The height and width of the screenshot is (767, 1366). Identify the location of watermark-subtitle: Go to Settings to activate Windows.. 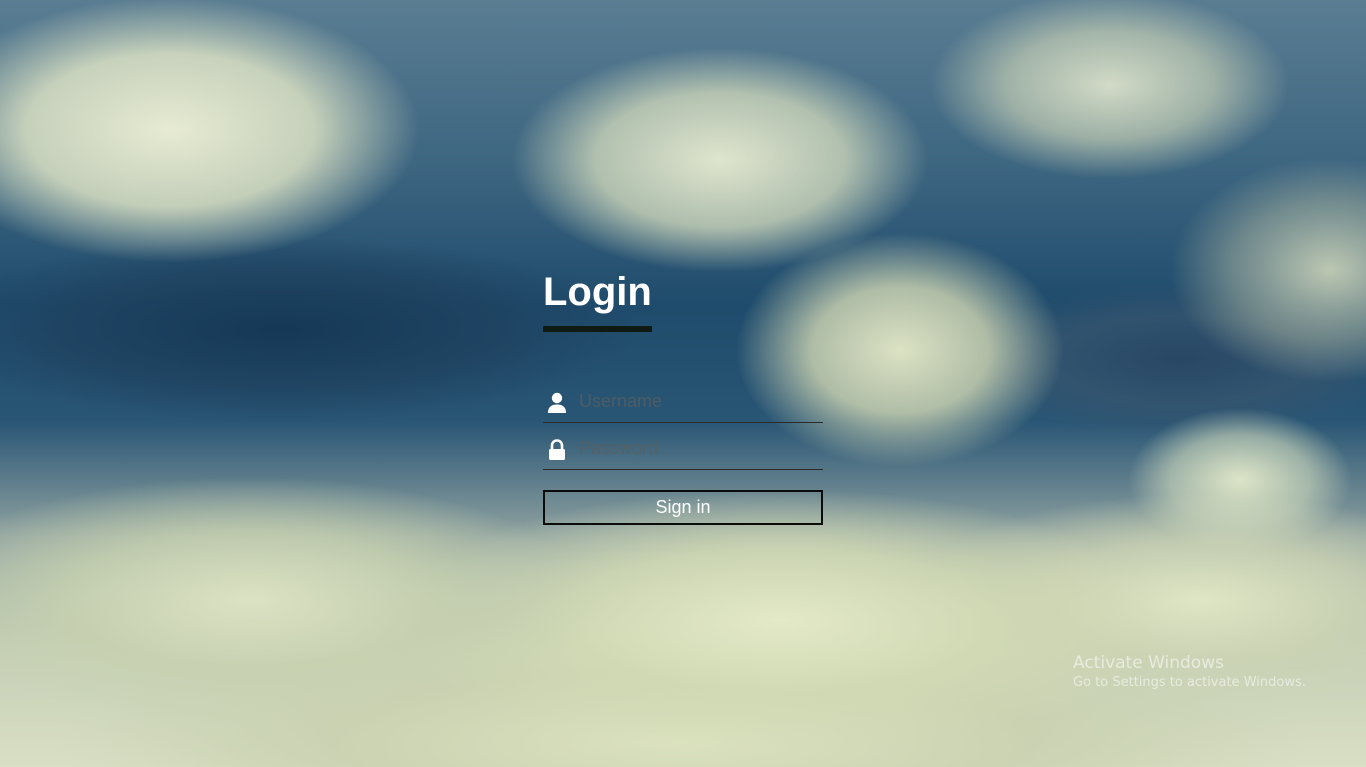
(1189, 682).